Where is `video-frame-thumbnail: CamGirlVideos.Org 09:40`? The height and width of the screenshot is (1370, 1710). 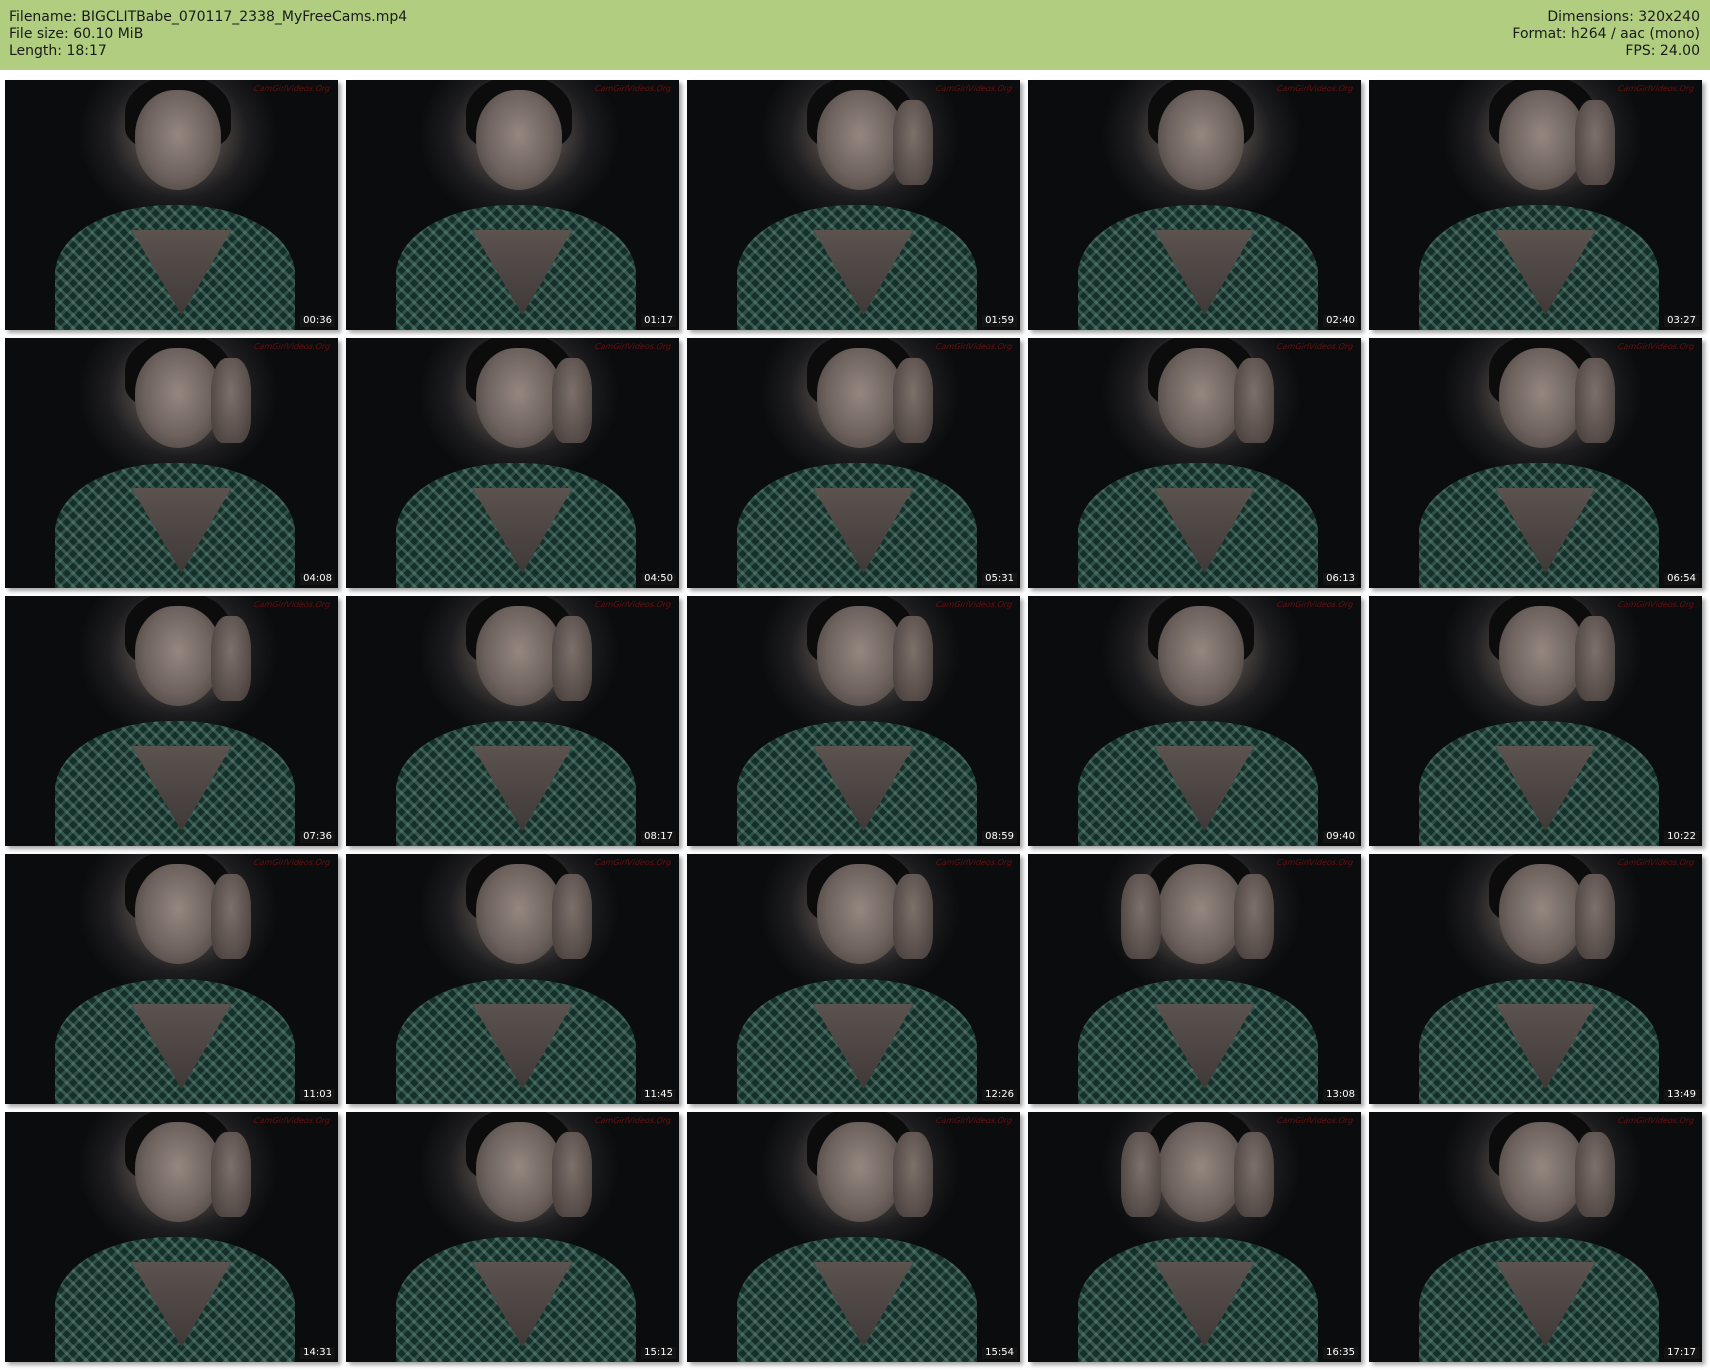
video-frame-thumbnail: CamGirlVideos.Org 09:40 is located at coordinates (1194, 721).